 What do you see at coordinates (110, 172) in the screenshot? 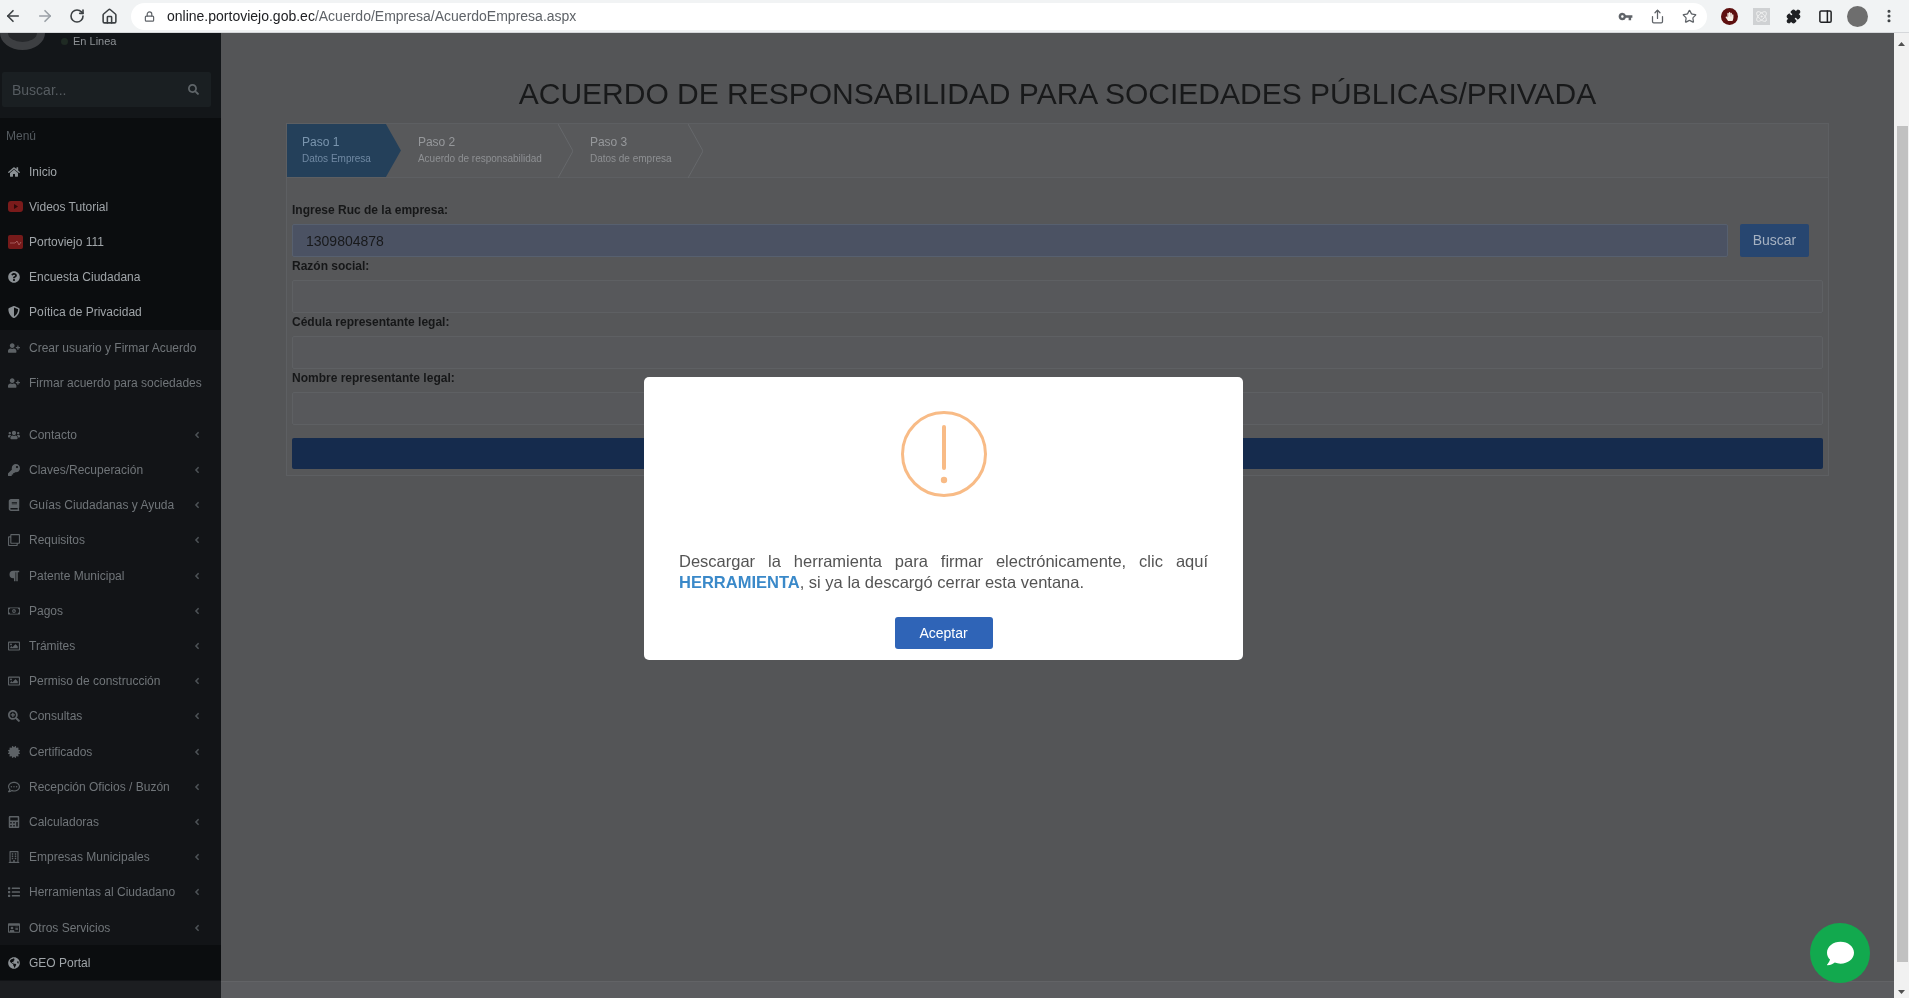
I see `sidebar-link: Inicio` at bounding box center [110, 172].